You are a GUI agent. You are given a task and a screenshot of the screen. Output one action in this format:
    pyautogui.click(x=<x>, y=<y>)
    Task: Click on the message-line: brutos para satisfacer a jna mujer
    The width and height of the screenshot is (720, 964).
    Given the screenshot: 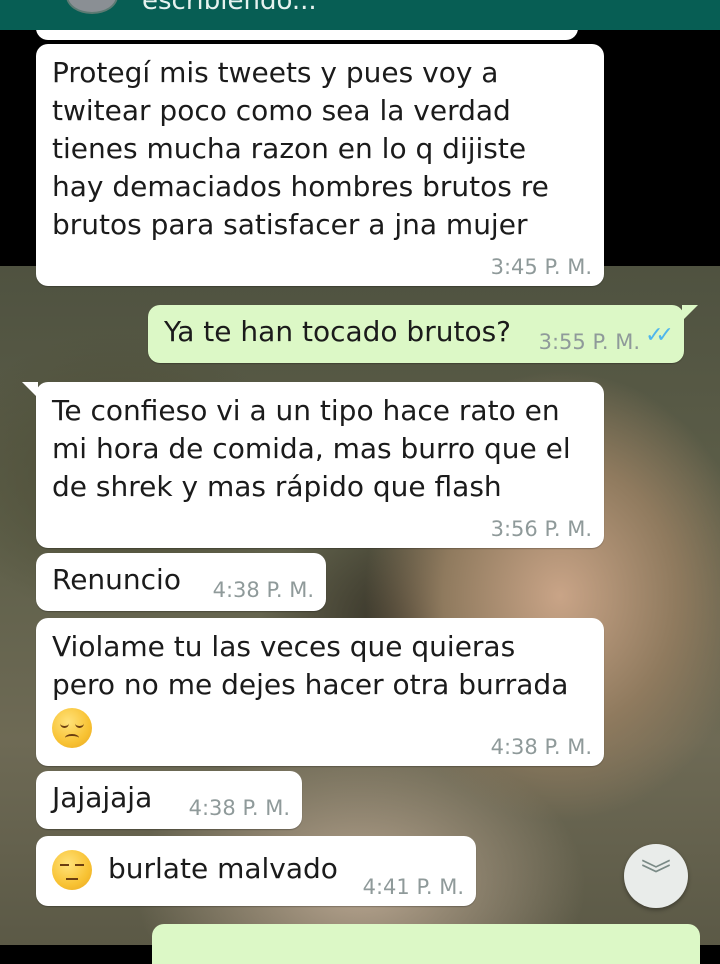 What is the action you would take?
    pyautogui.click(x=290, y=224)
    